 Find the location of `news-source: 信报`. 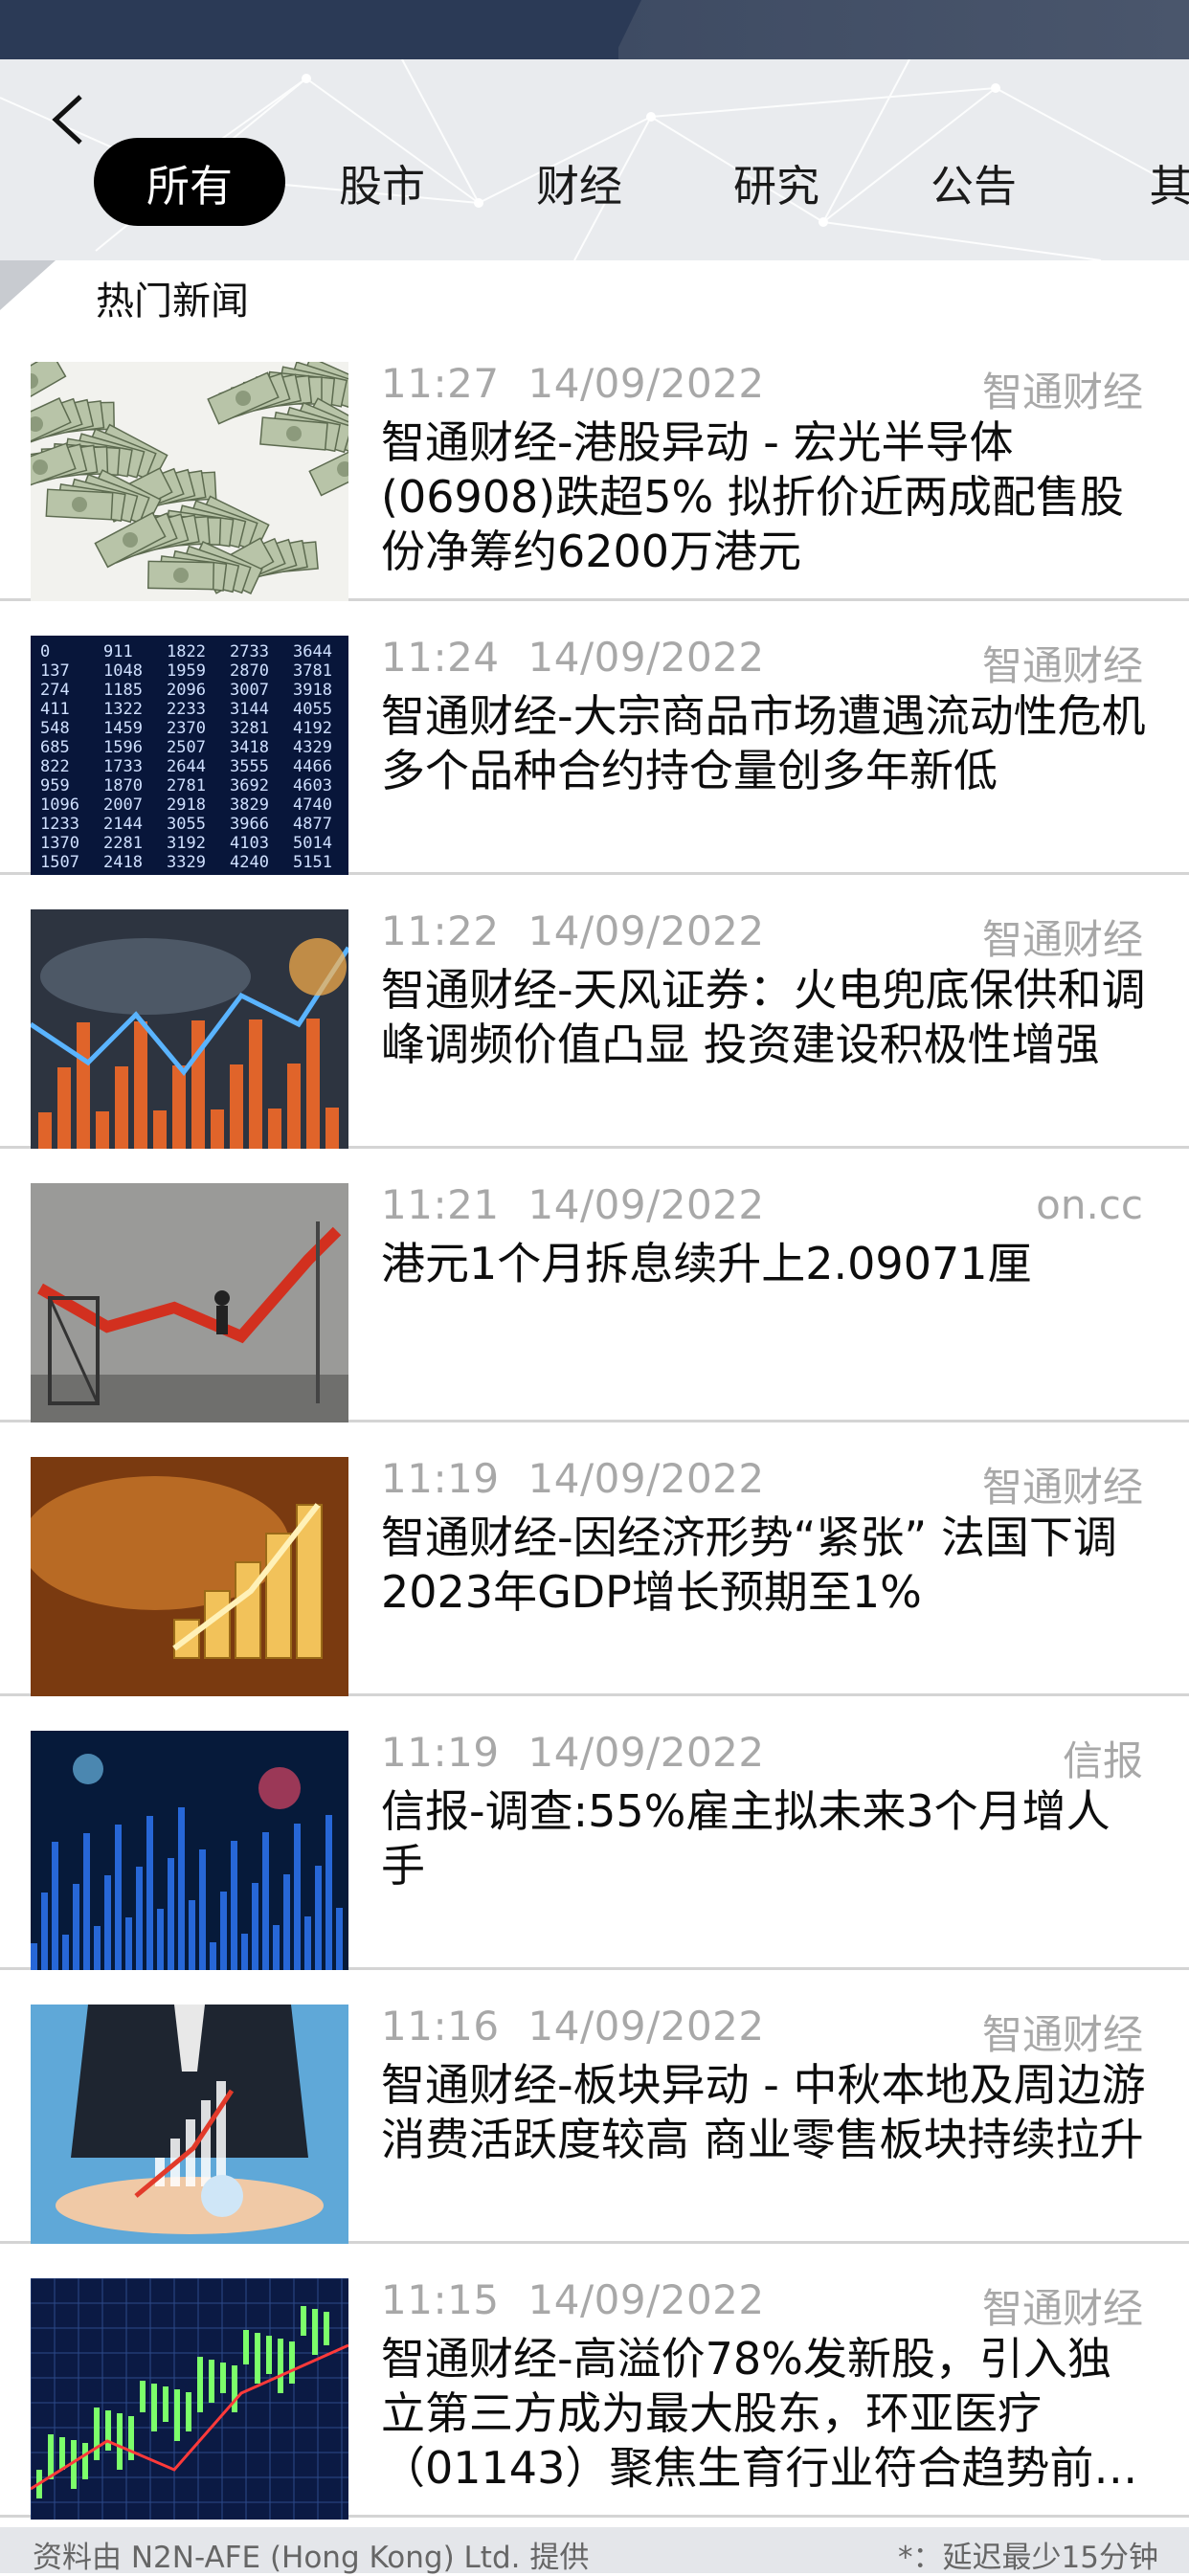

news-source: 信报 is located at coordinates (1102, 1760).